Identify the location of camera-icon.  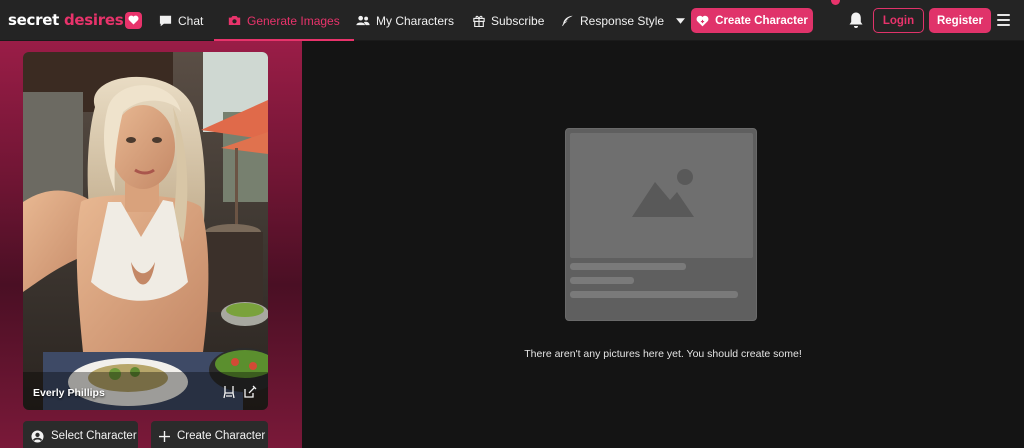
(234, 20).